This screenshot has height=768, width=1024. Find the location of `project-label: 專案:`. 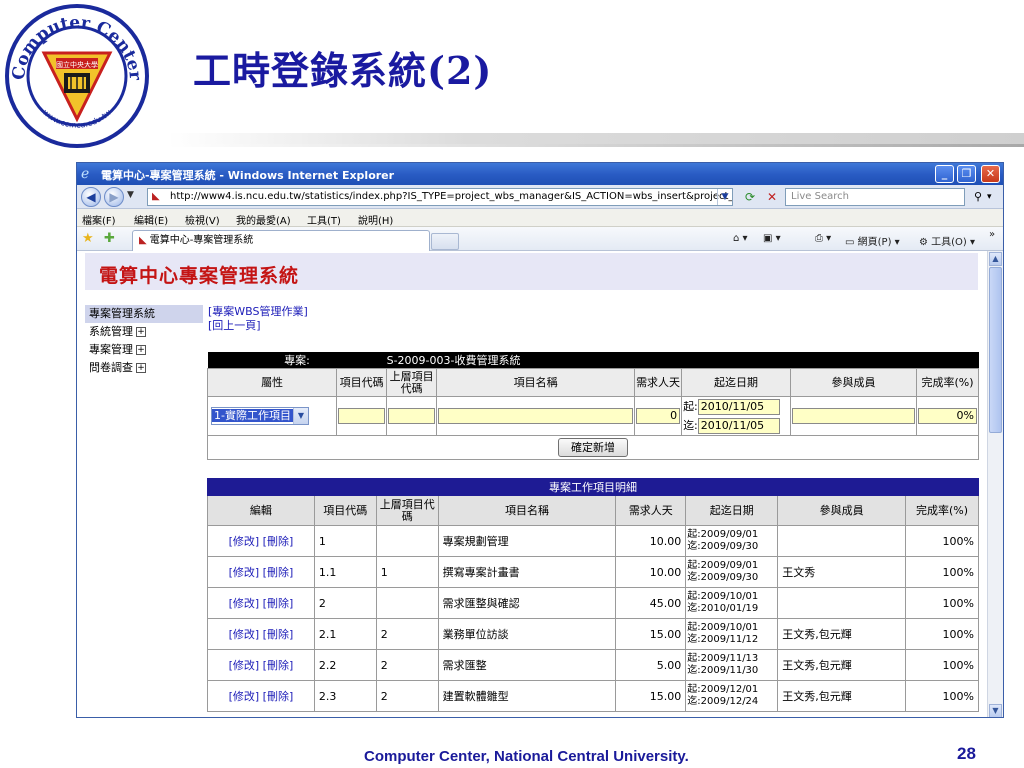

project-label: 專案: is located at coordinates (297, 360).